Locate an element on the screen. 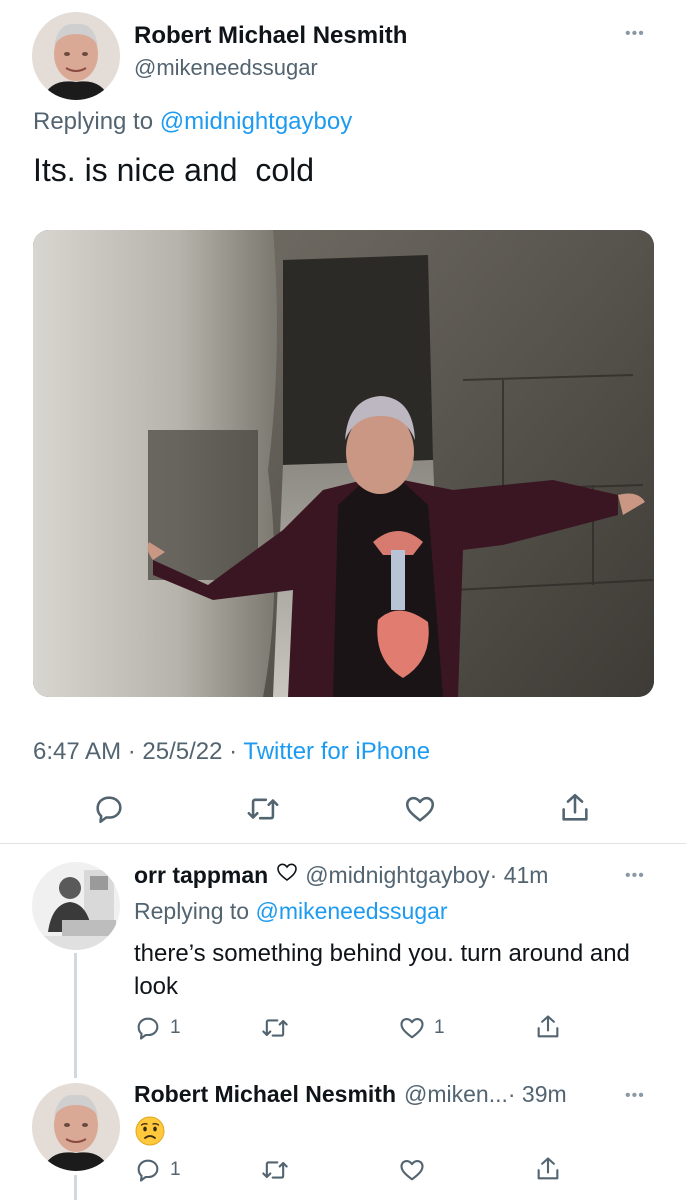 The image size is (686, 1200). author-avatar is located at coordinates (76, 56).